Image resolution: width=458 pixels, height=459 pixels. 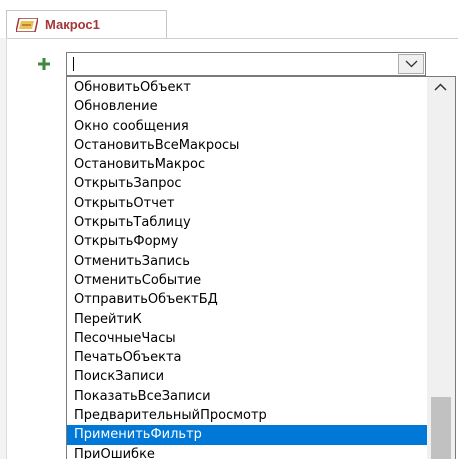 What do you see at coordinates (247, 415) in the screenshot?
I see `dropdown-item: ПредварительныйПросмотр` at bounding box center [247, 415].